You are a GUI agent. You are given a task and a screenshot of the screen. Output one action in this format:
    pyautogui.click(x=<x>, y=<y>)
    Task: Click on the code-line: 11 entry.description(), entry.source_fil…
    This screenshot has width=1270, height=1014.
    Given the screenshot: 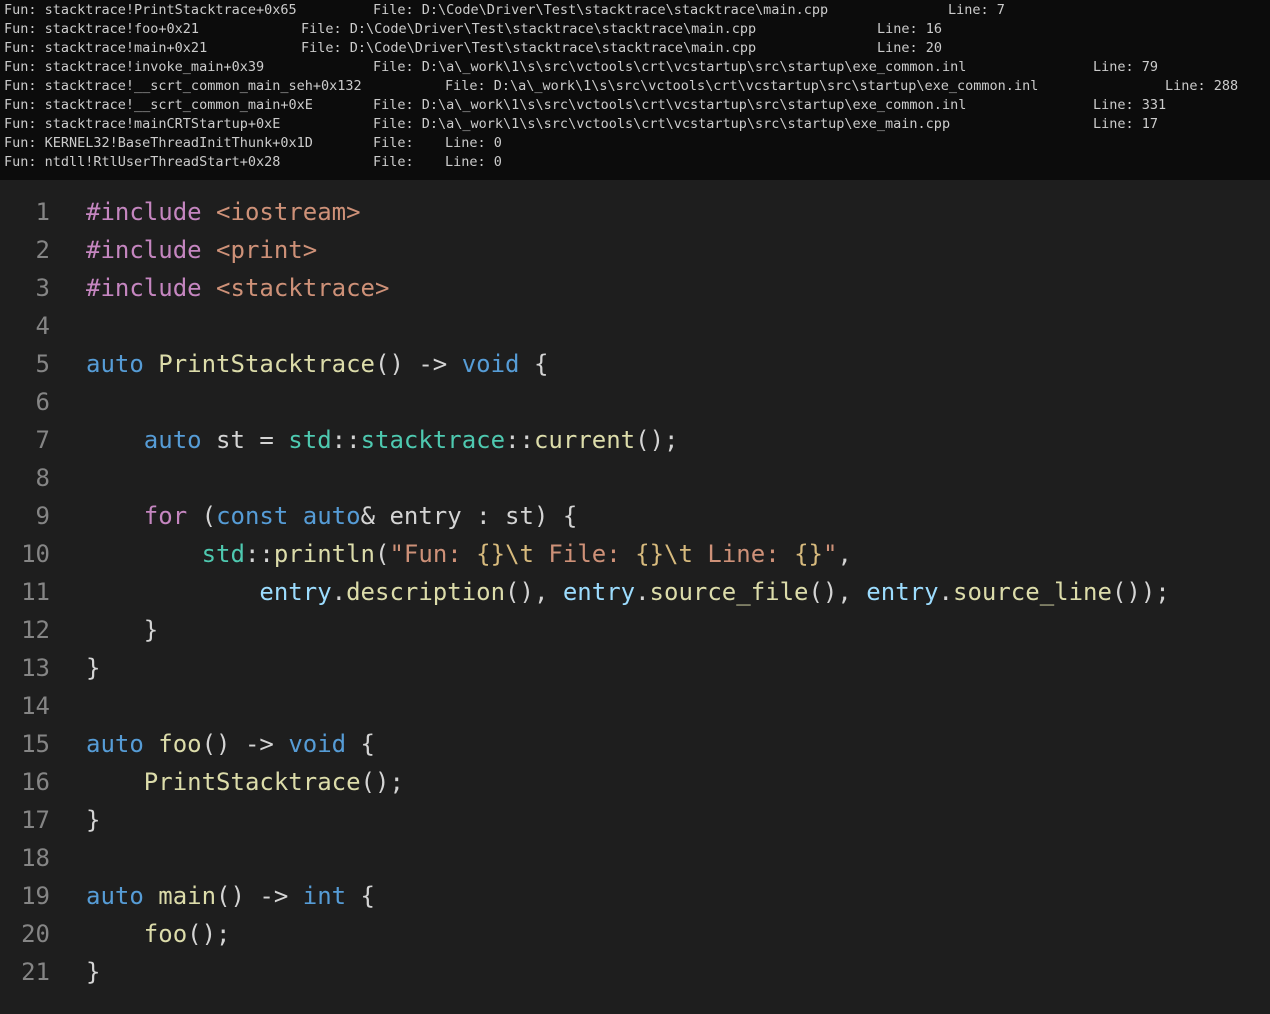 What is the action you would take?
    pyautogui.click(x=635, y=592)
    